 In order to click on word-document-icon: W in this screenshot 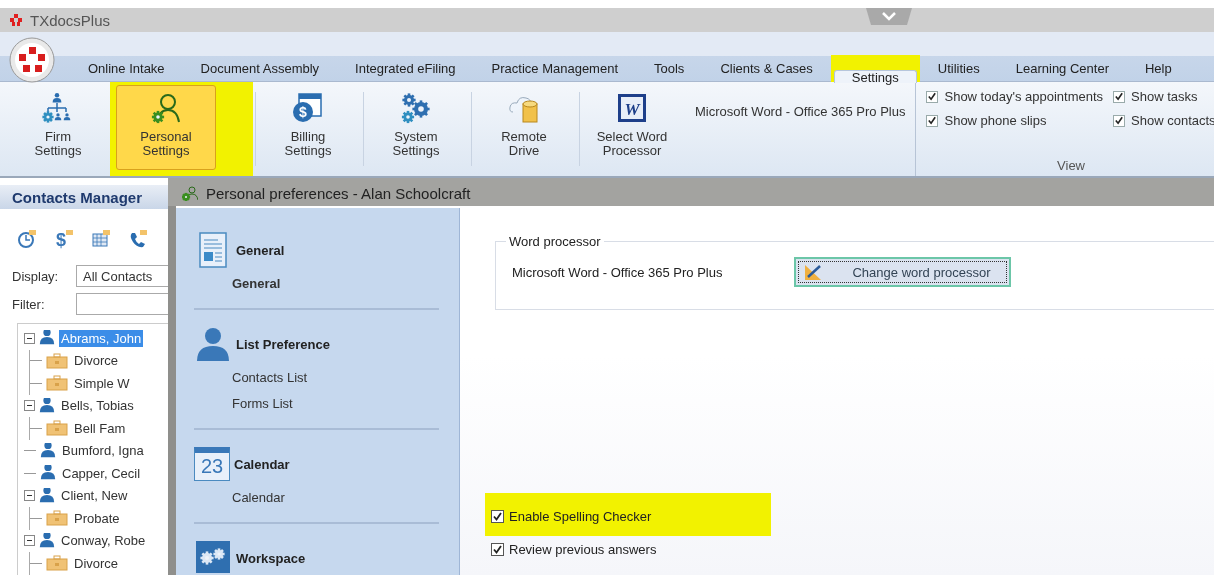, I will do `click(632, 108)`.